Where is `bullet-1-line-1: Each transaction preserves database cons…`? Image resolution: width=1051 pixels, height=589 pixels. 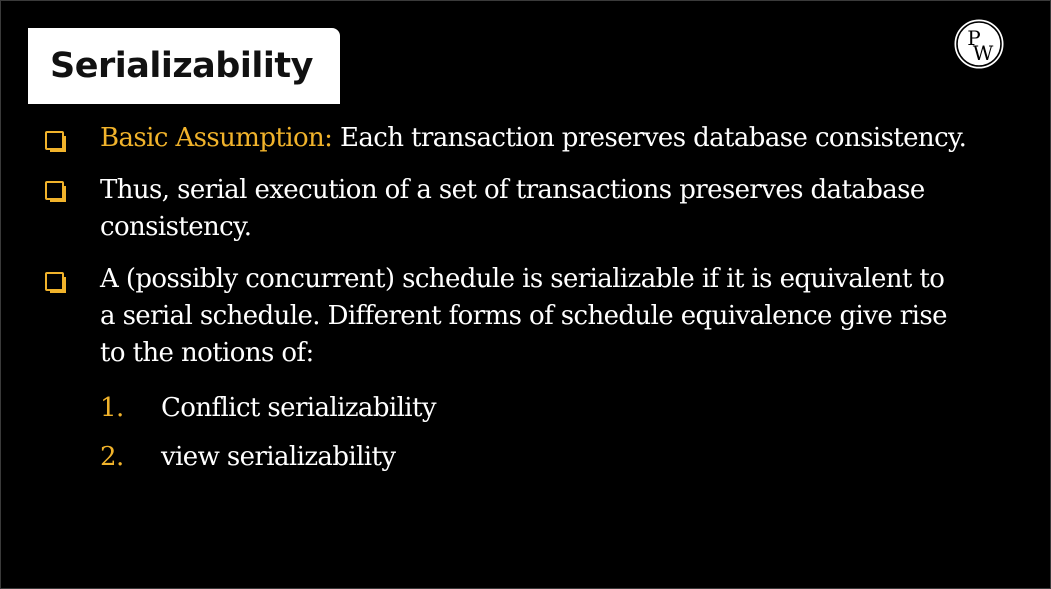
bullet-1-line-1: Each transaction preserves database cons… is located at coordinates (653, 138).